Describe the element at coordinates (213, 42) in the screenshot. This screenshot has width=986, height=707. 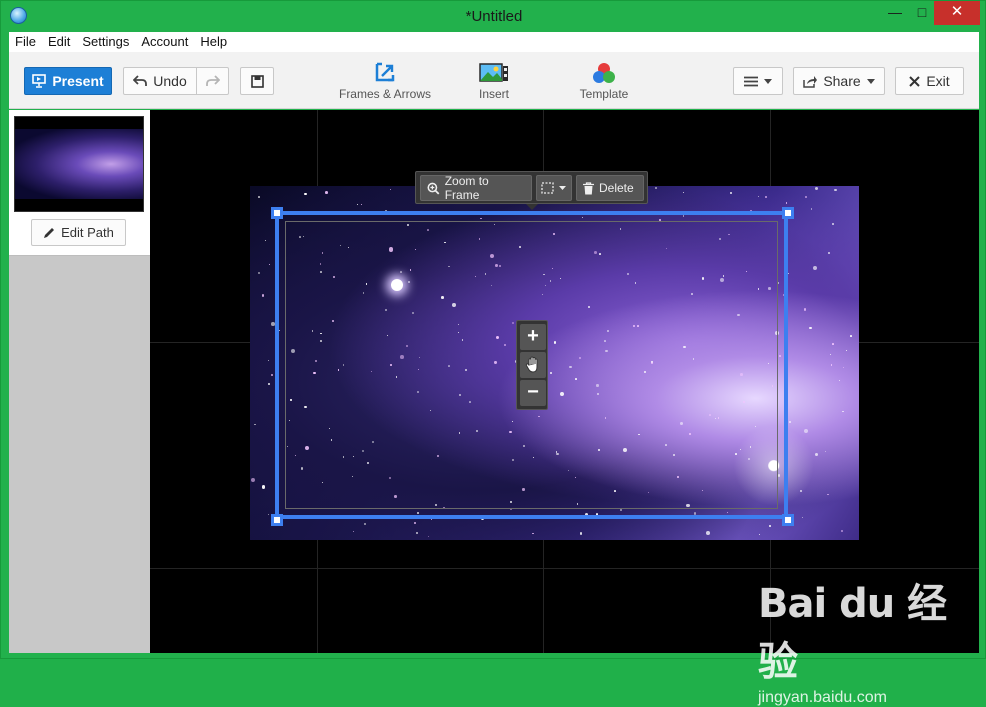
I see `menu-help: Help` at that location.